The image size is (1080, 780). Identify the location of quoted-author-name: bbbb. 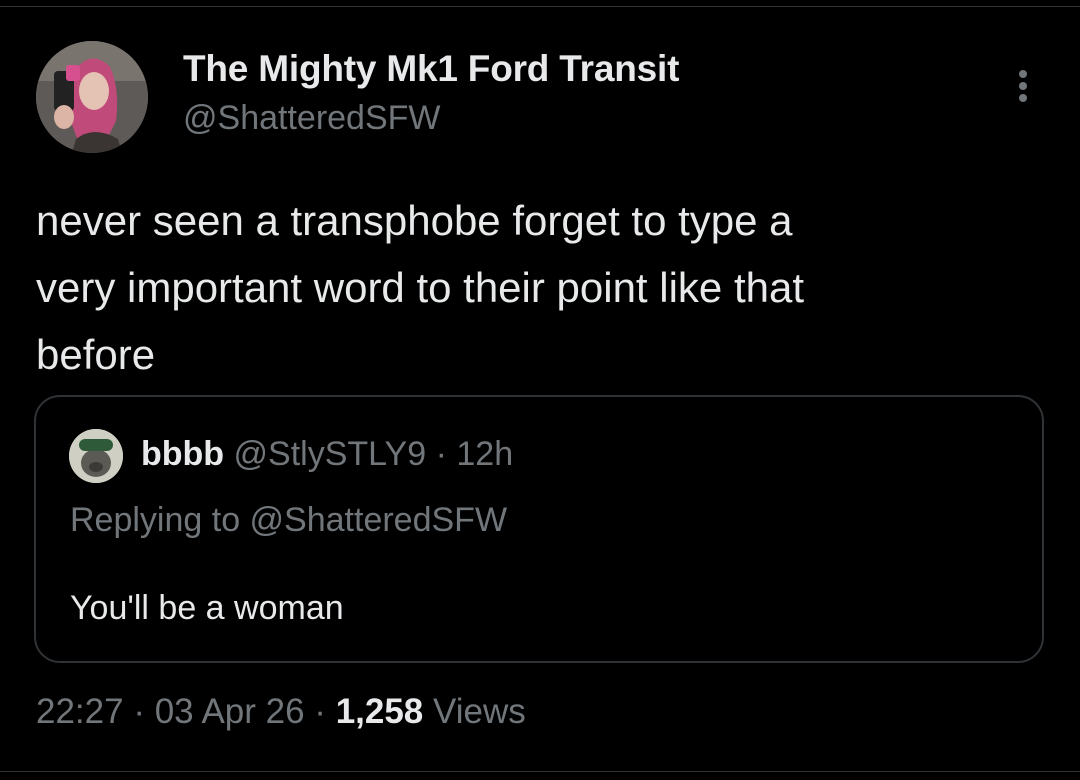
(182, 454).